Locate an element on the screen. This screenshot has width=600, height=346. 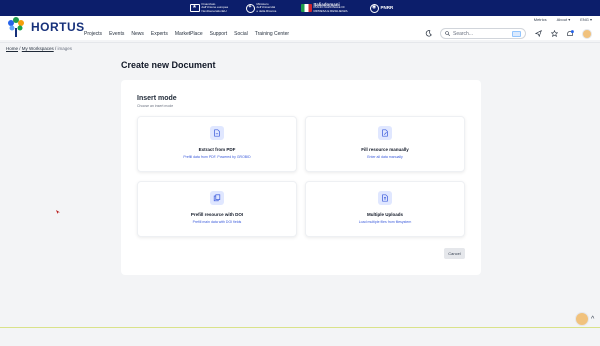
option-label: Prefill resource with DOI is located at coordinates (217, 214).